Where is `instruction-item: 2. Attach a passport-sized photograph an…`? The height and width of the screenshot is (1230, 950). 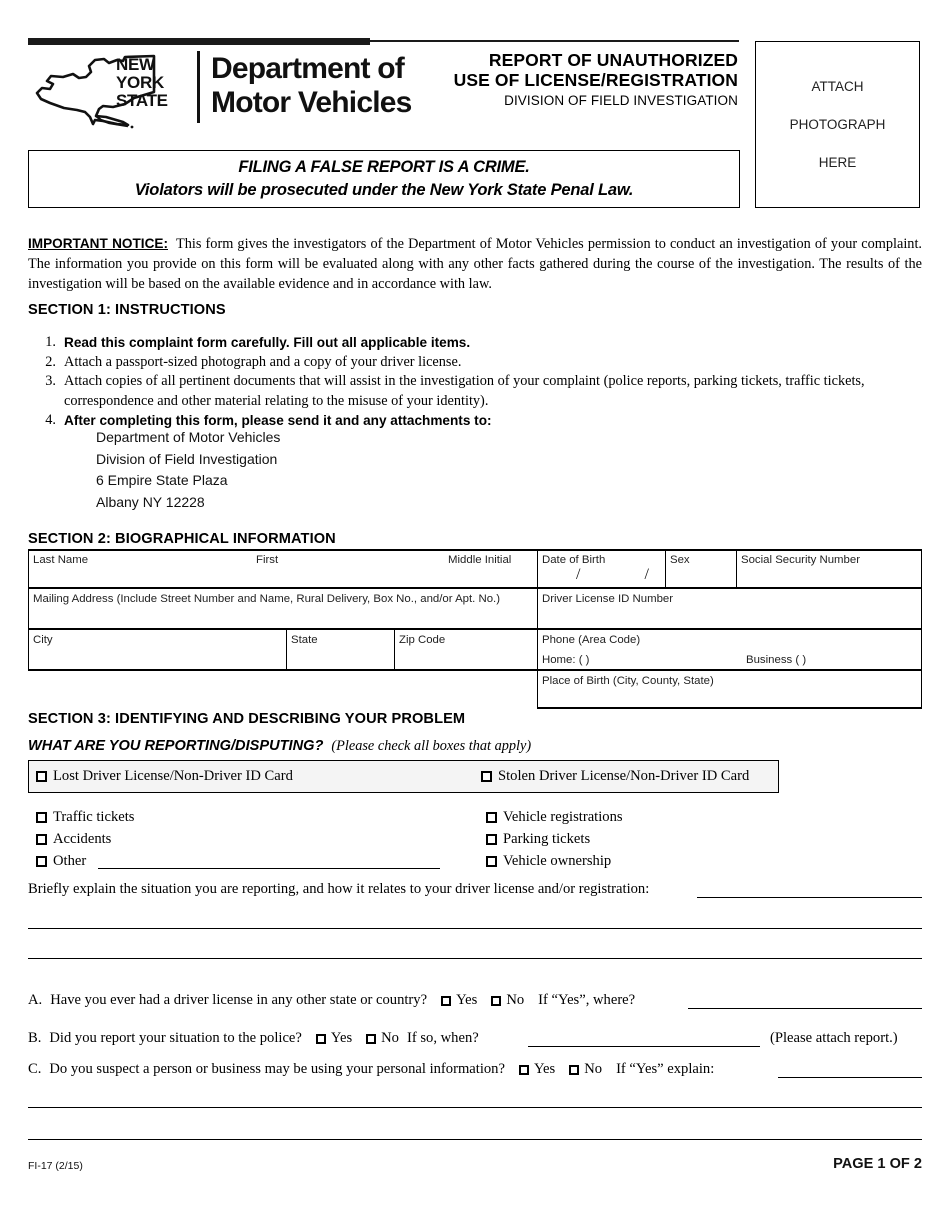 instruction-item: 2. Attach a passport-sized photograph an… is located at coordinates (482, 363).